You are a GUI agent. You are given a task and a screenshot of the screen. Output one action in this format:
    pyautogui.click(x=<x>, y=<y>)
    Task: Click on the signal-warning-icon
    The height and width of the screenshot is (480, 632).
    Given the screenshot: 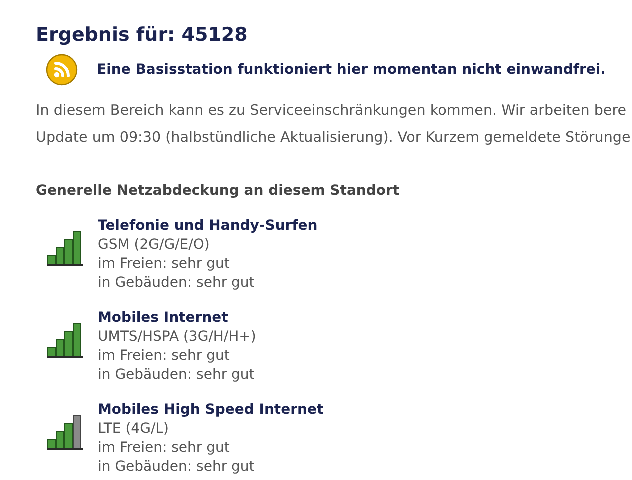 What is the action you would take?
    pyautogui.click(x=62, y=70)
    